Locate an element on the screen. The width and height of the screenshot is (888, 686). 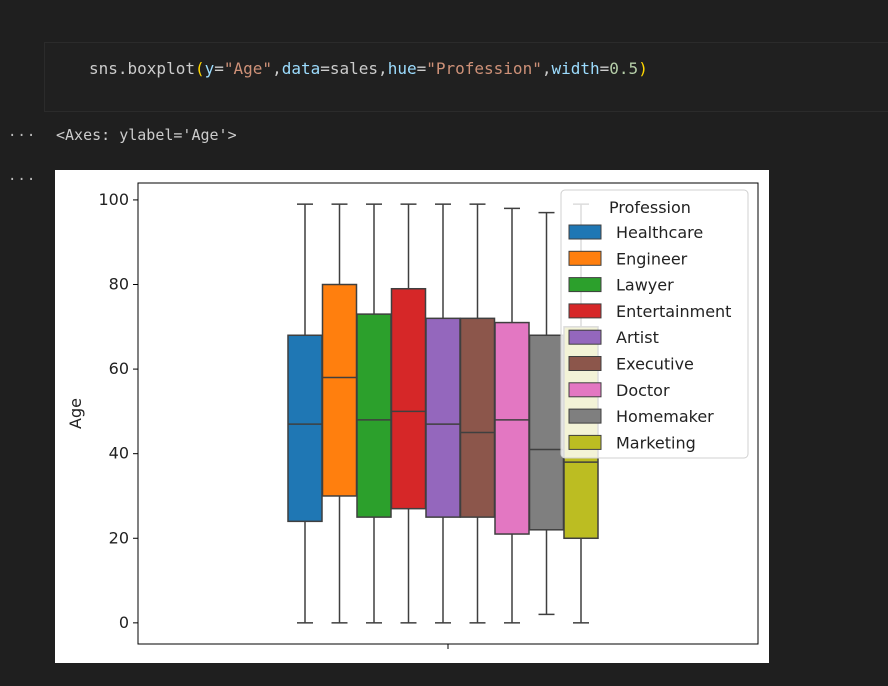
box-group-entertainment is located at coordinates (408, 413).